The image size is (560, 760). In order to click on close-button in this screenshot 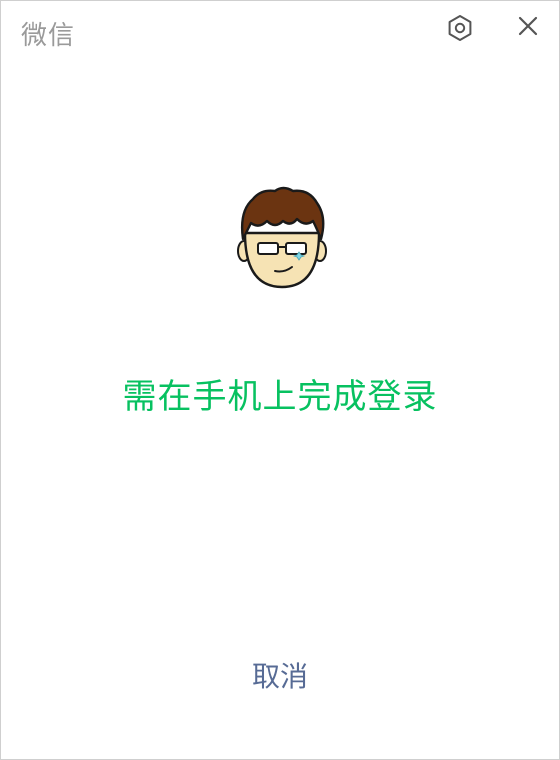, I will do `click(528, 26)`.